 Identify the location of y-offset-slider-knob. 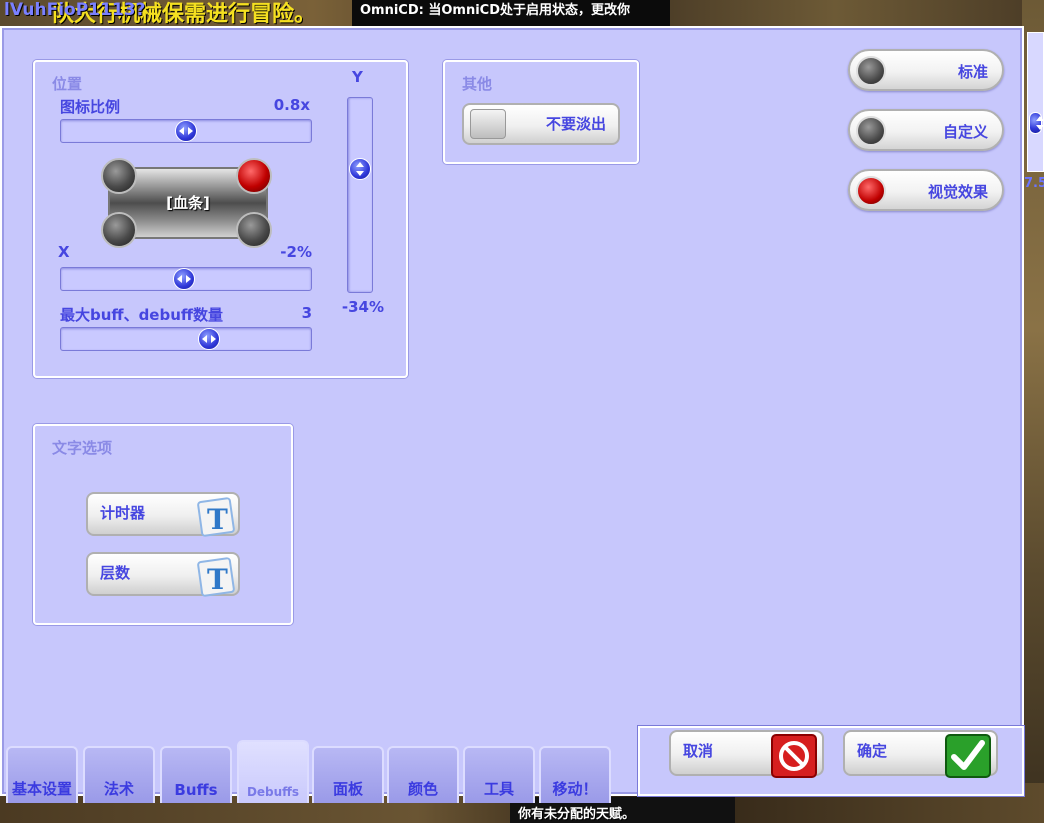
(360, 169).